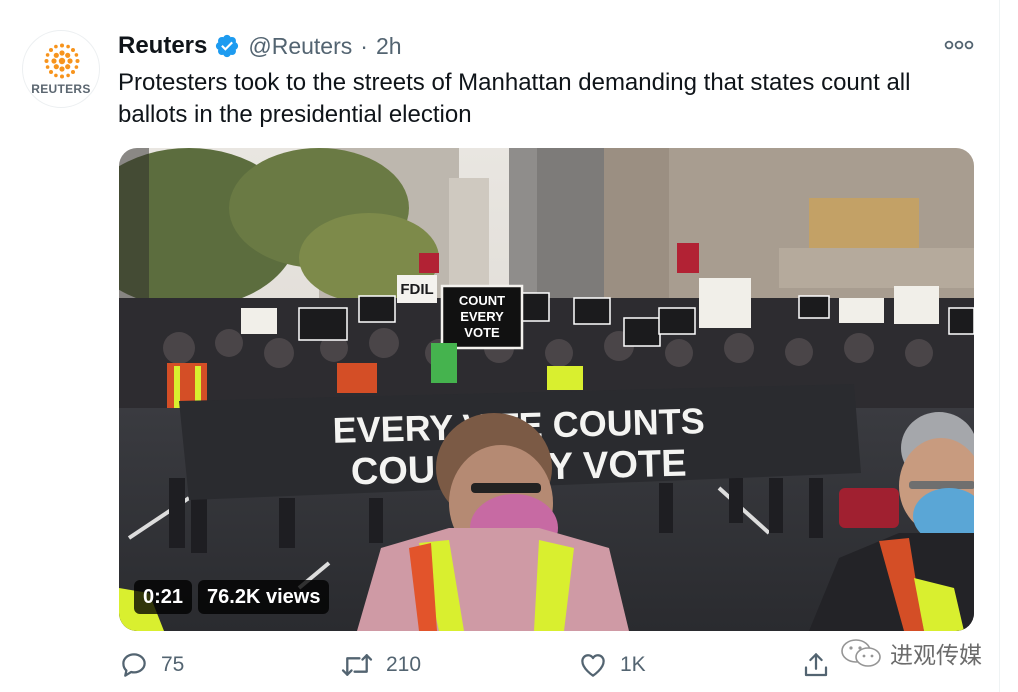 Image resolution: width=1018 pixels, height=692 pixels. I want to click on watermark: 进观传媒, so click(911, 653).